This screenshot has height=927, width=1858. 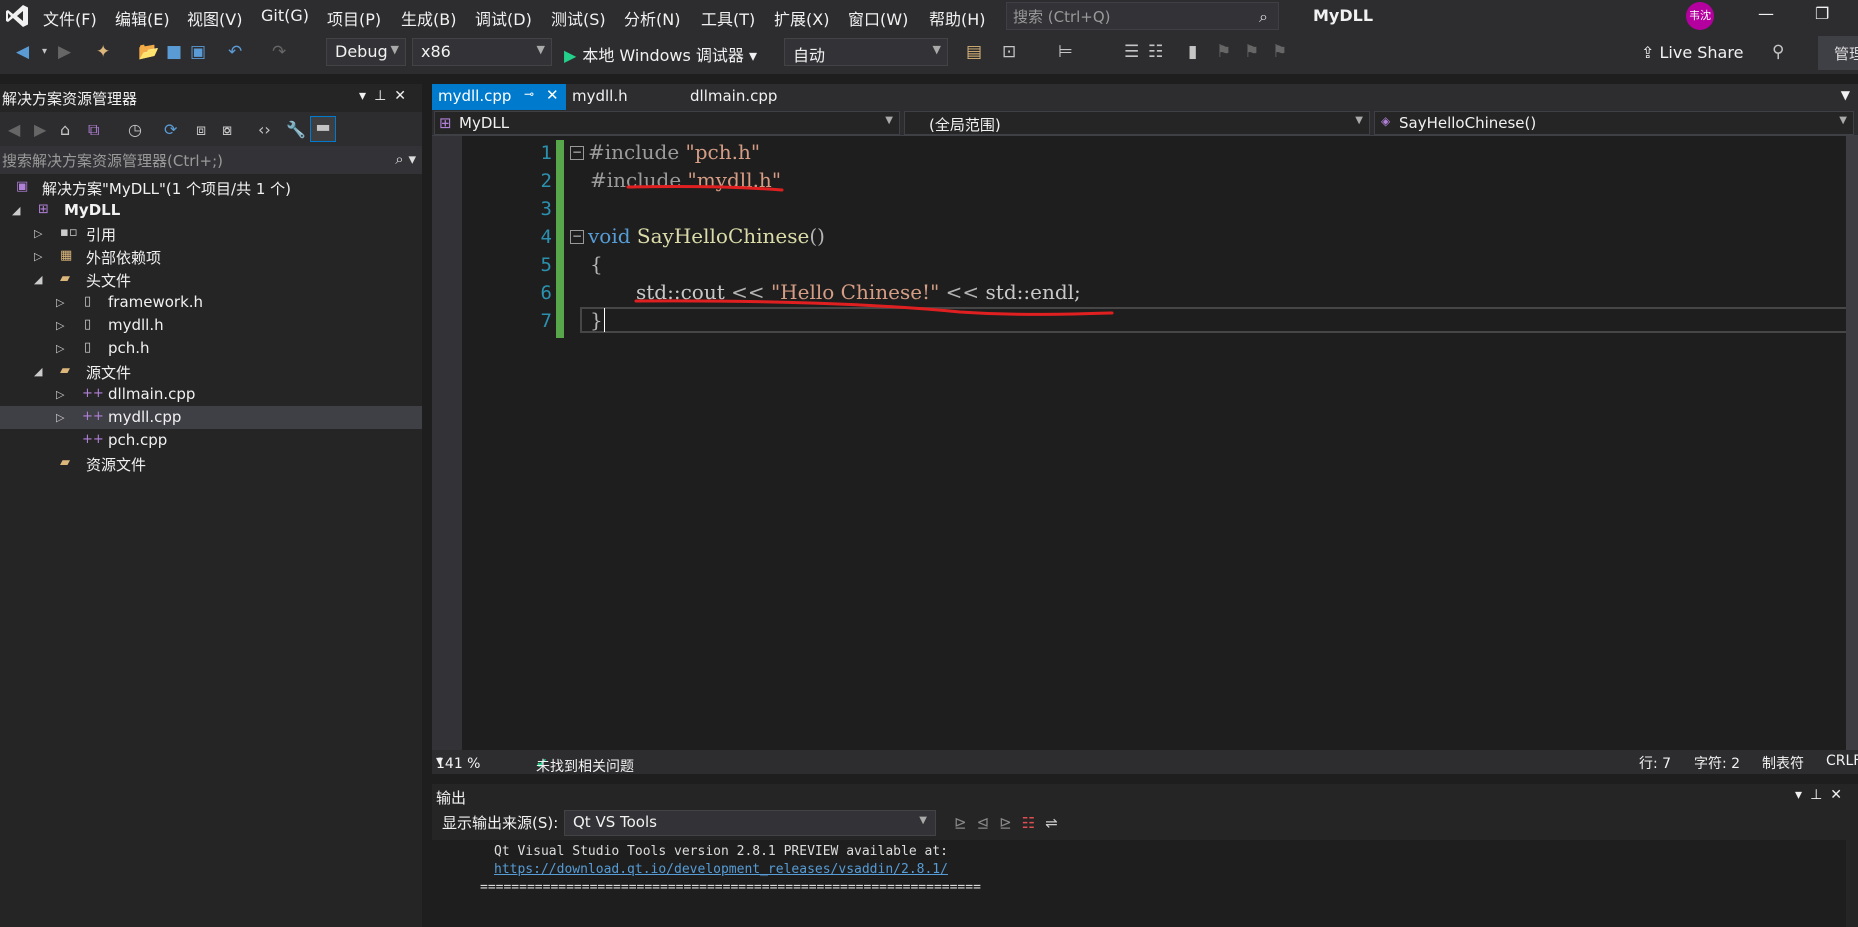 I want to click on tree-item-source-files: ◢ ▰ 源文件, so click(x=211, y=371).